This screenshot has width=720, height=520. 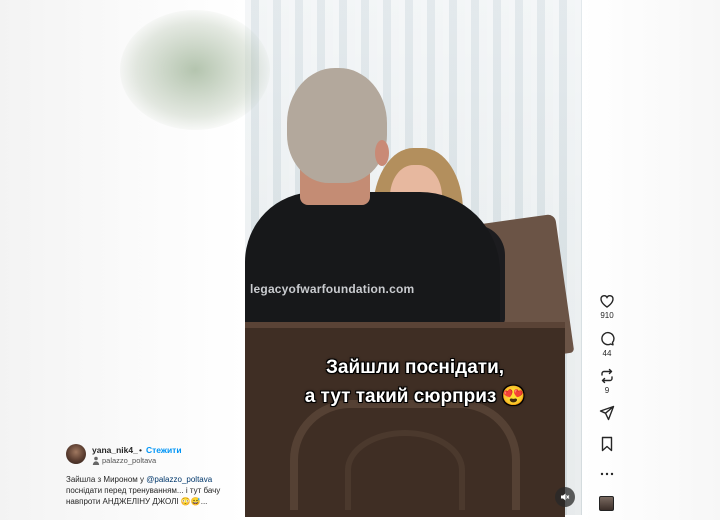 What do you see at coordinates (129, 460) in the screenshot?
I see `location-link: palazzo_poltava` at bounding box center [129, 460].